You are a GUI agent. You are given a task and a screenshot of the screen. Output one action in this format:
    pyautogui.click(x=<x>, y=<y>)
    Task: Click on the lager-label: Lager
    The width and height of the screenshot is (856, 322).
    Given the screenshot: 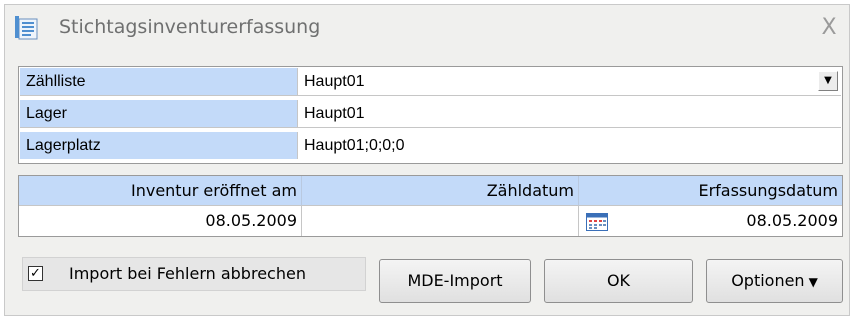 What is the action you would take?
    pyautogui.click(x=159, y=113)
    